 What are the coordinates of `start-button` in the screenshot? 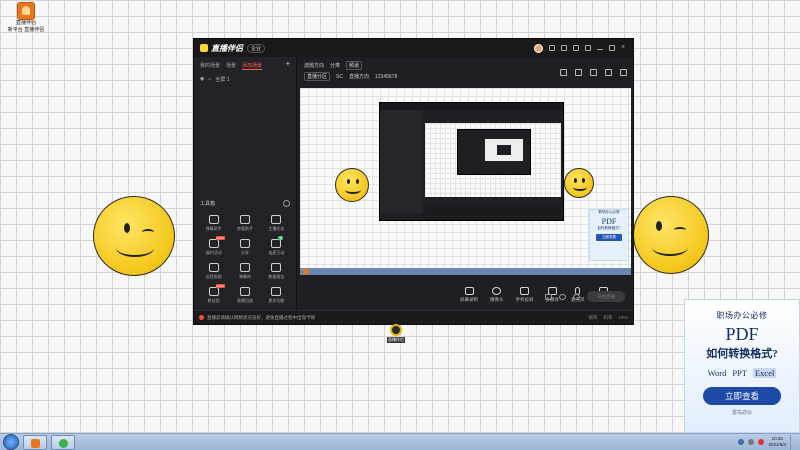 It's located at (11, 442).